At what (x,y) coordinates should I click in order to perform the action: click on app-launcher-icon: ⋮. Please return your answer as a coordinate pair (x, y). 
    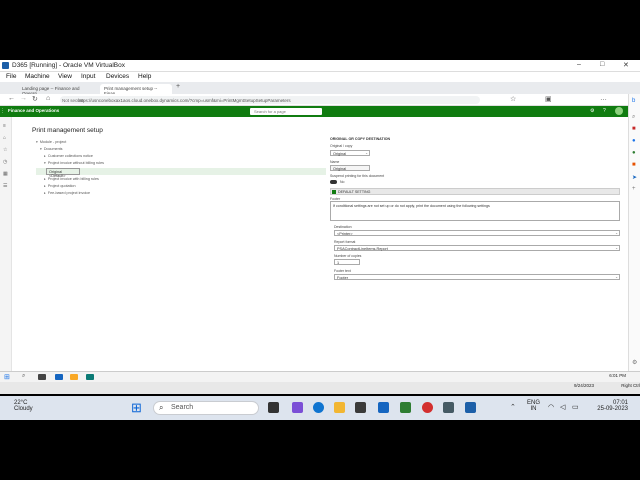
    Looking at the image, I should click on (2, 111).